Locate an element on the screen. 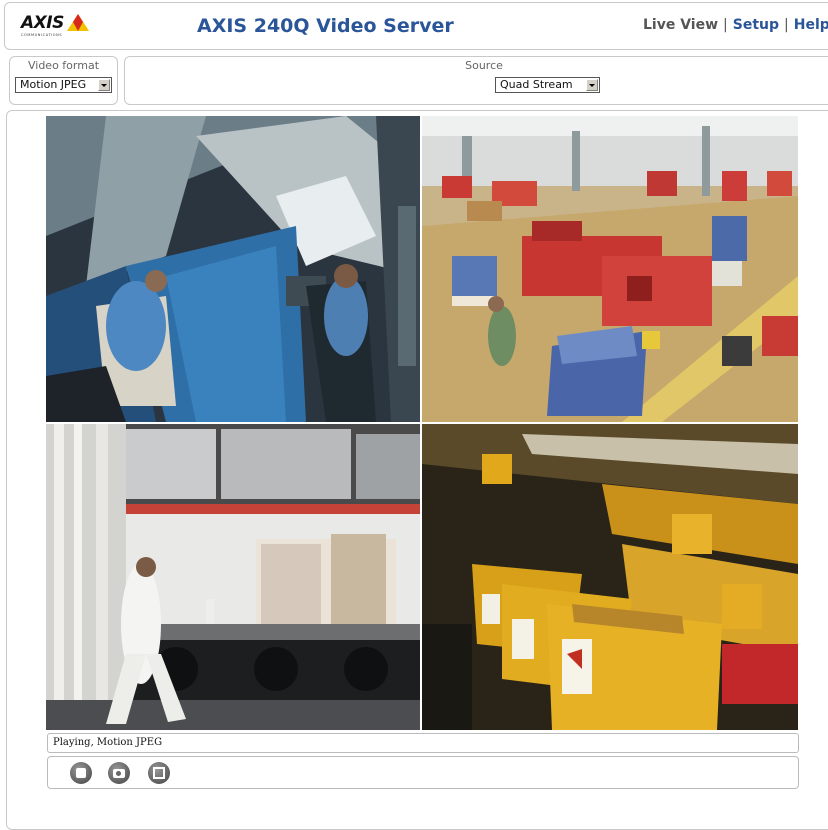 Image resolution: width=828 pixels, height=830 pixels. axis-logo: AXIS COMMUNICATIONS is located at coordinates (56, 27).